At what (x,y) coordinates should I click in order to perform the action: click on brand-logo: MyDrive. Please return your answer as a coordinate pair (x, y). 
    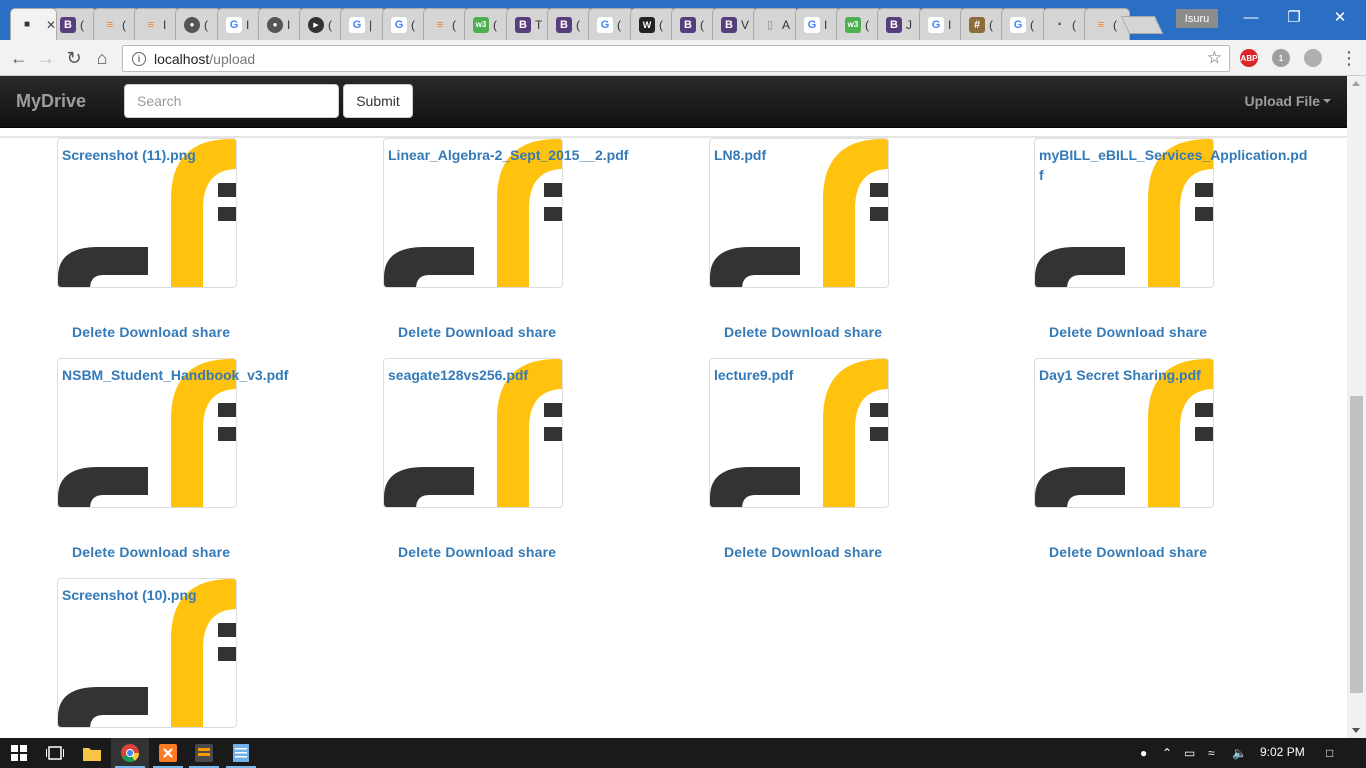
    Looking at the image, I should click on (51, 101).